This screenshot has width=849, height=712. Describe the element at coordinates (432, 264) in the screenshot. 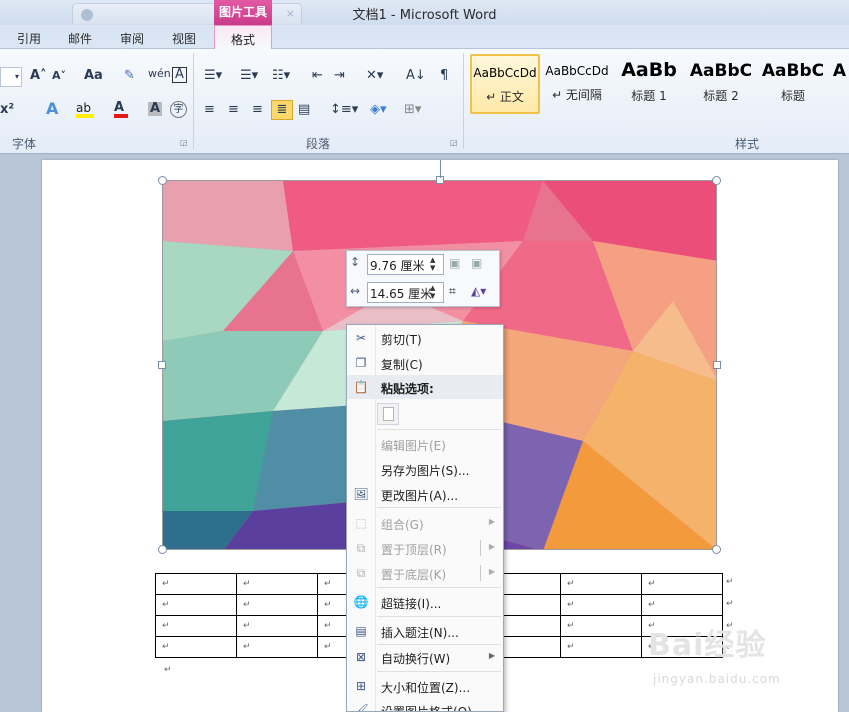

I see `height-spinner: ▲ ▼` at that location.